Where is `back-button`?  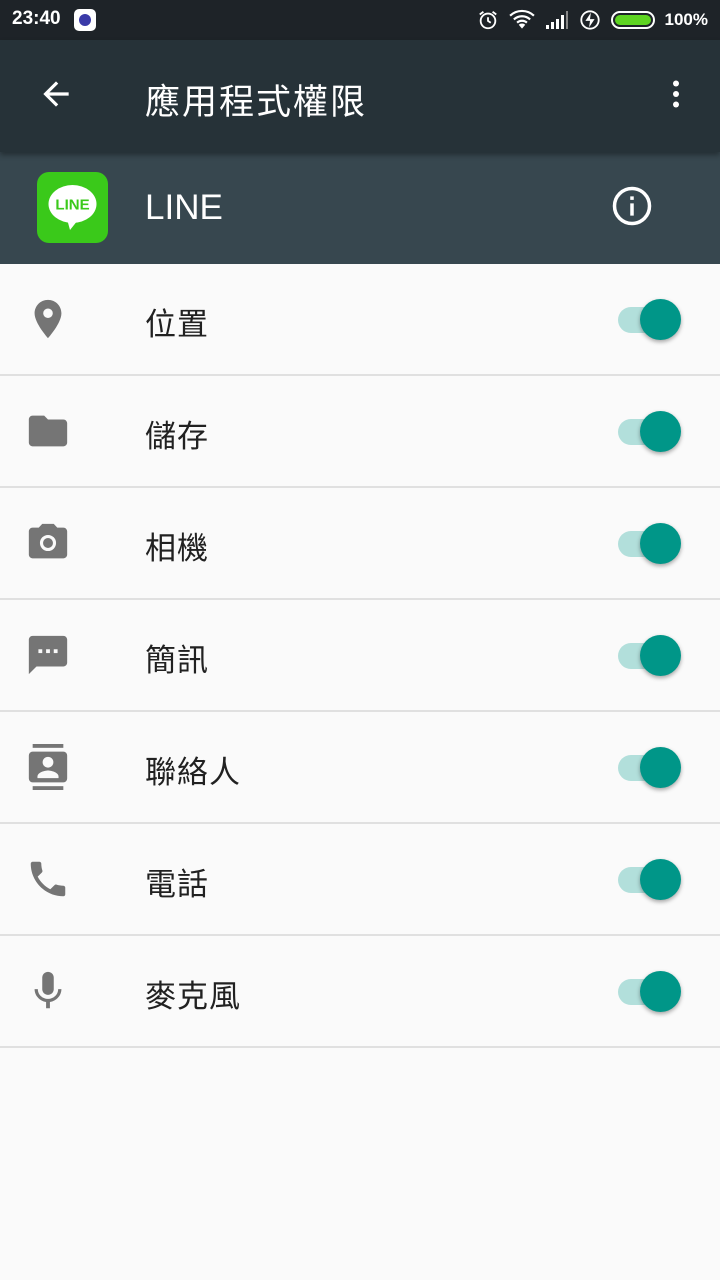 back-button is located at coordinates (56, 96).